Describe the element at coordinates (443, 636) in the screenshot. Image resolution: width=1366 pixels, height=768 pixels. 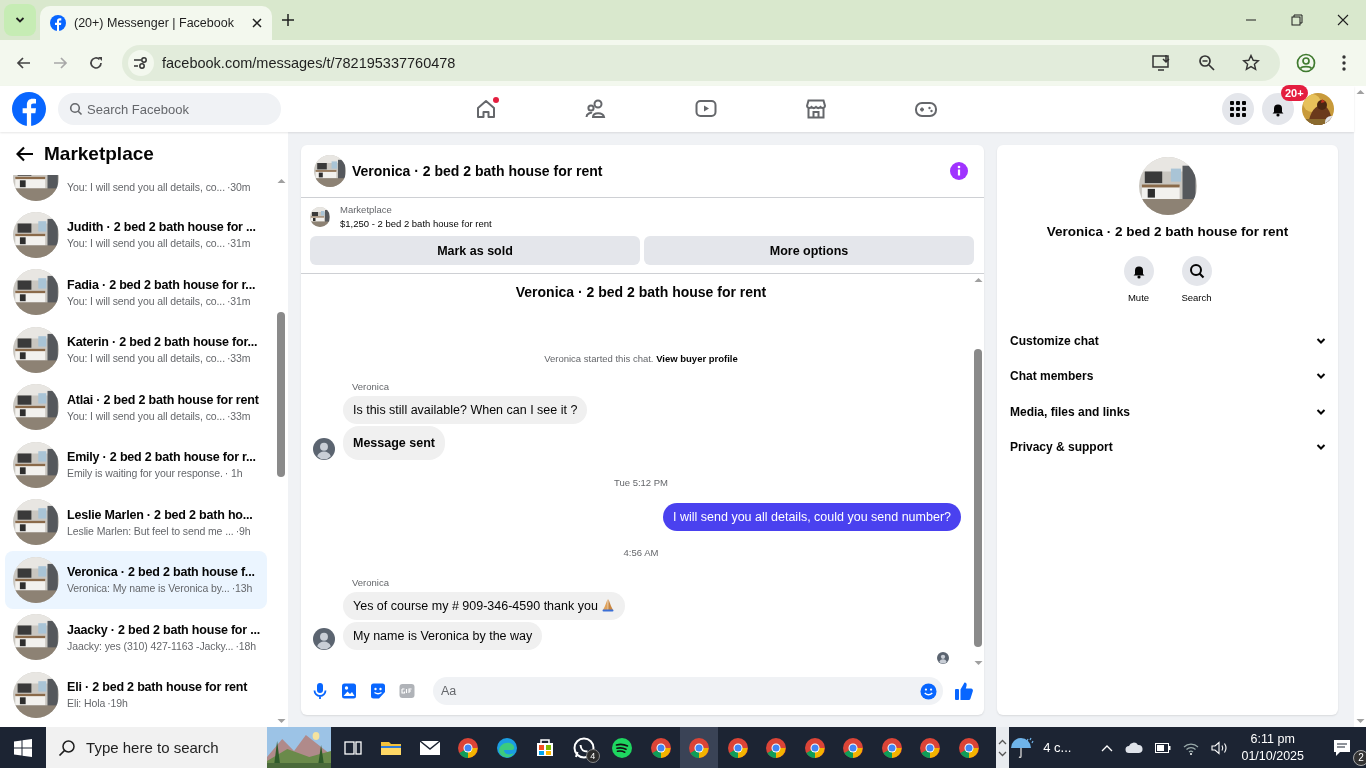
I see `message-bubble: My name is Veronica by the way` at that location.